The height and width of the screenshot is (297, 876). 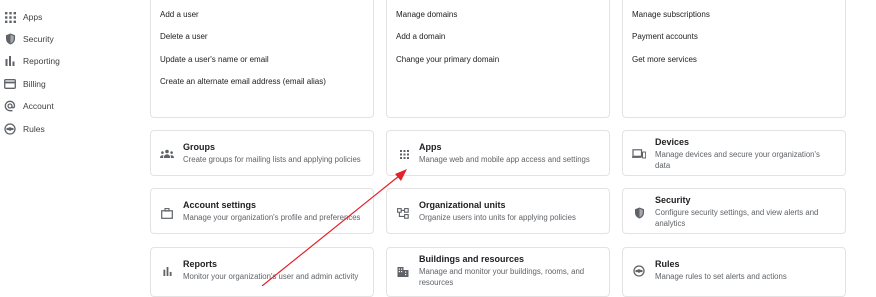 I want to click on sidebar-item-reporting: Reporting, so click(x=70, y=61).